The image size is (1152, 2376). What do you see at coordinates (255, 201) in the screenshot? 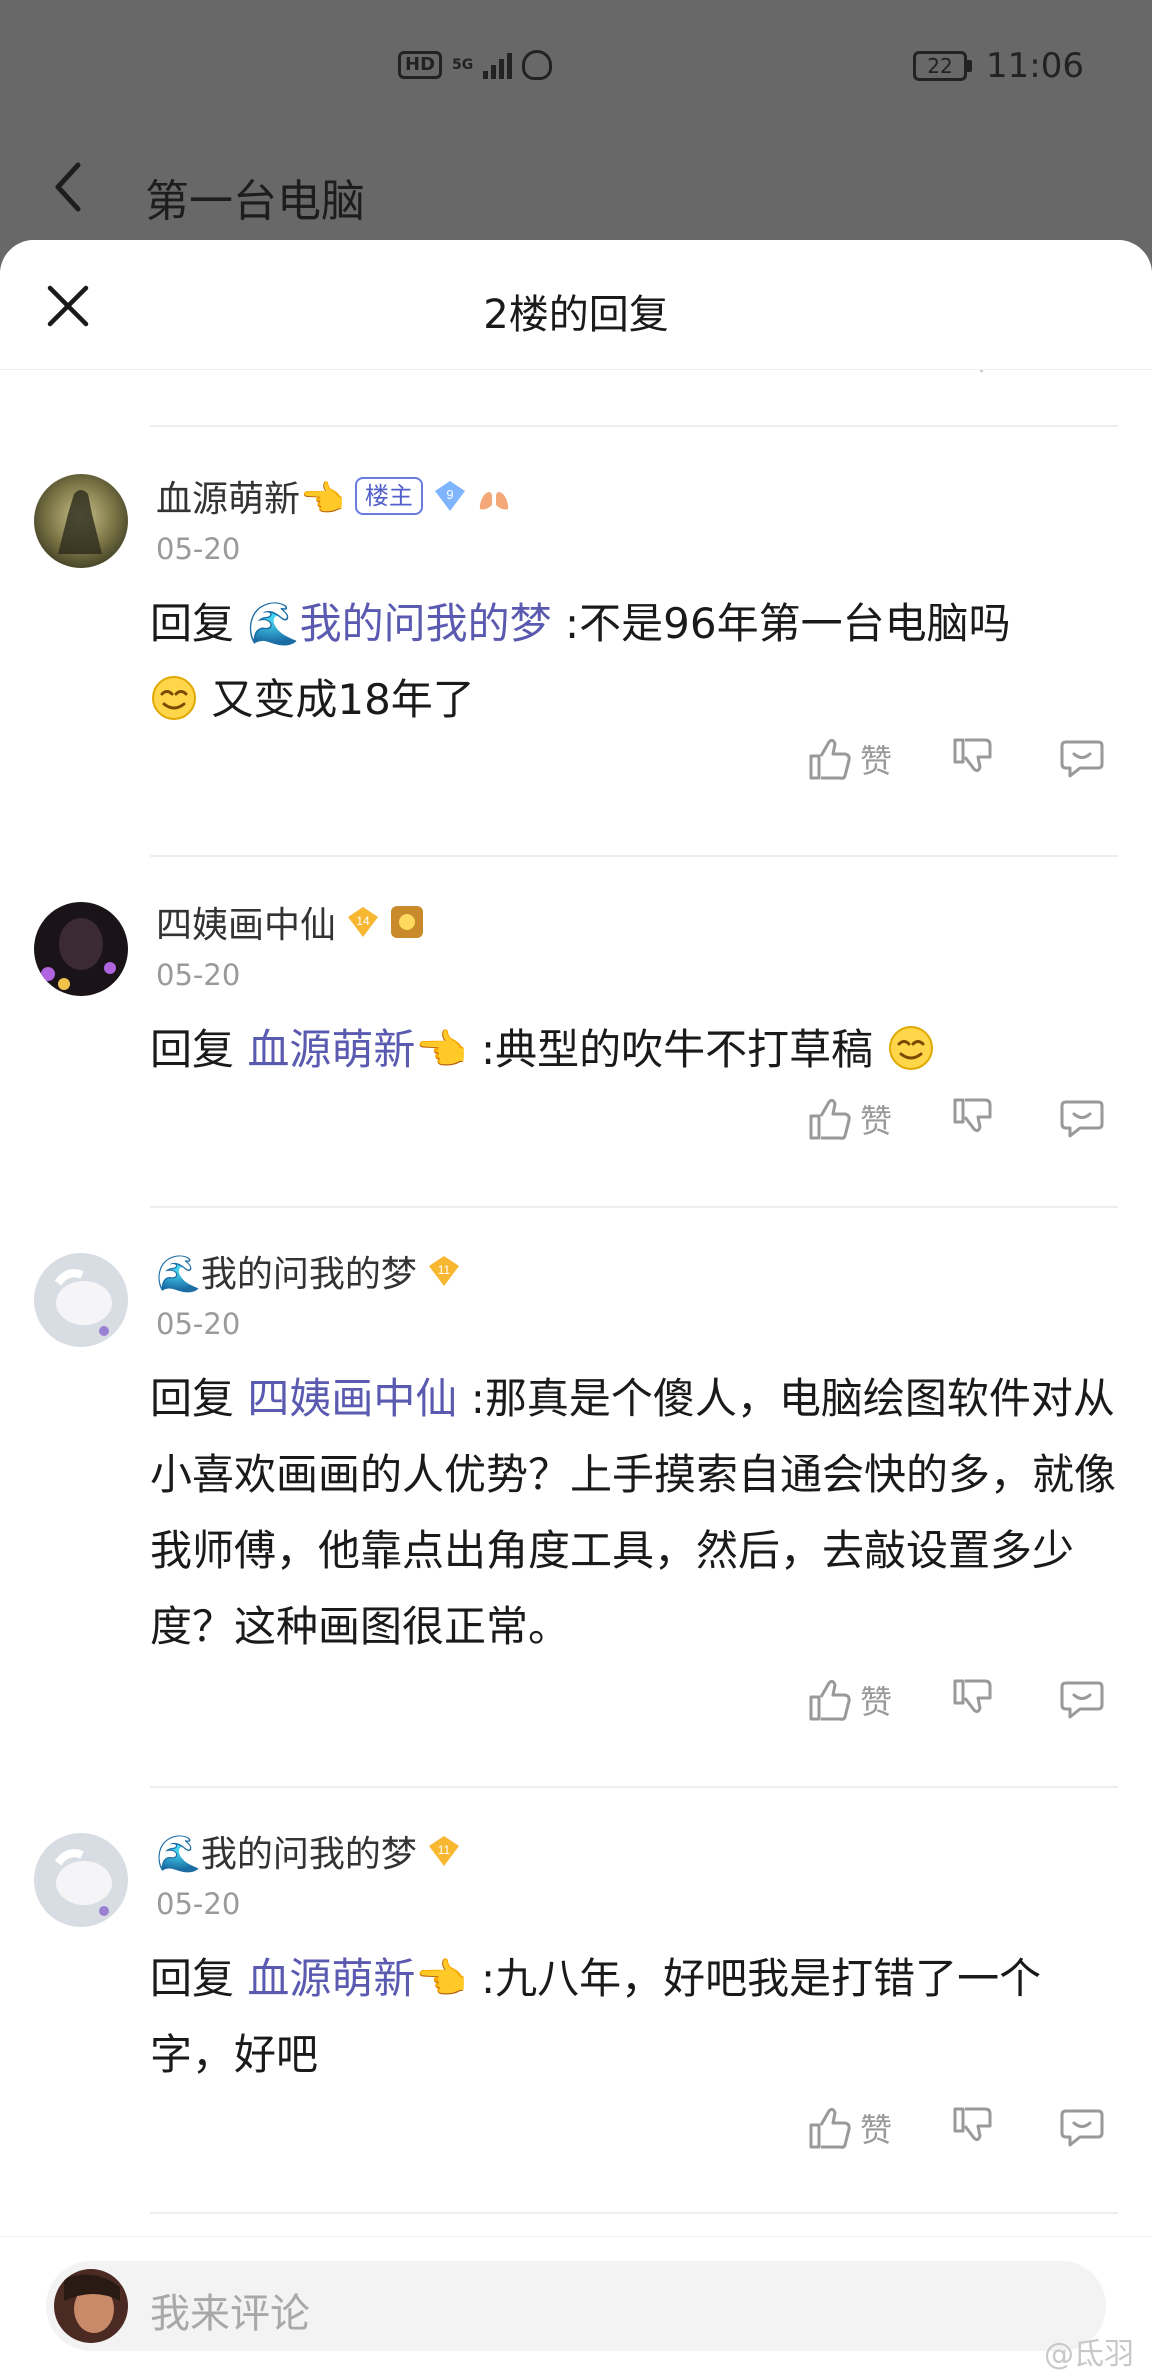
I see `page-title: 第一台电脑` at bounding box center [255, 201].